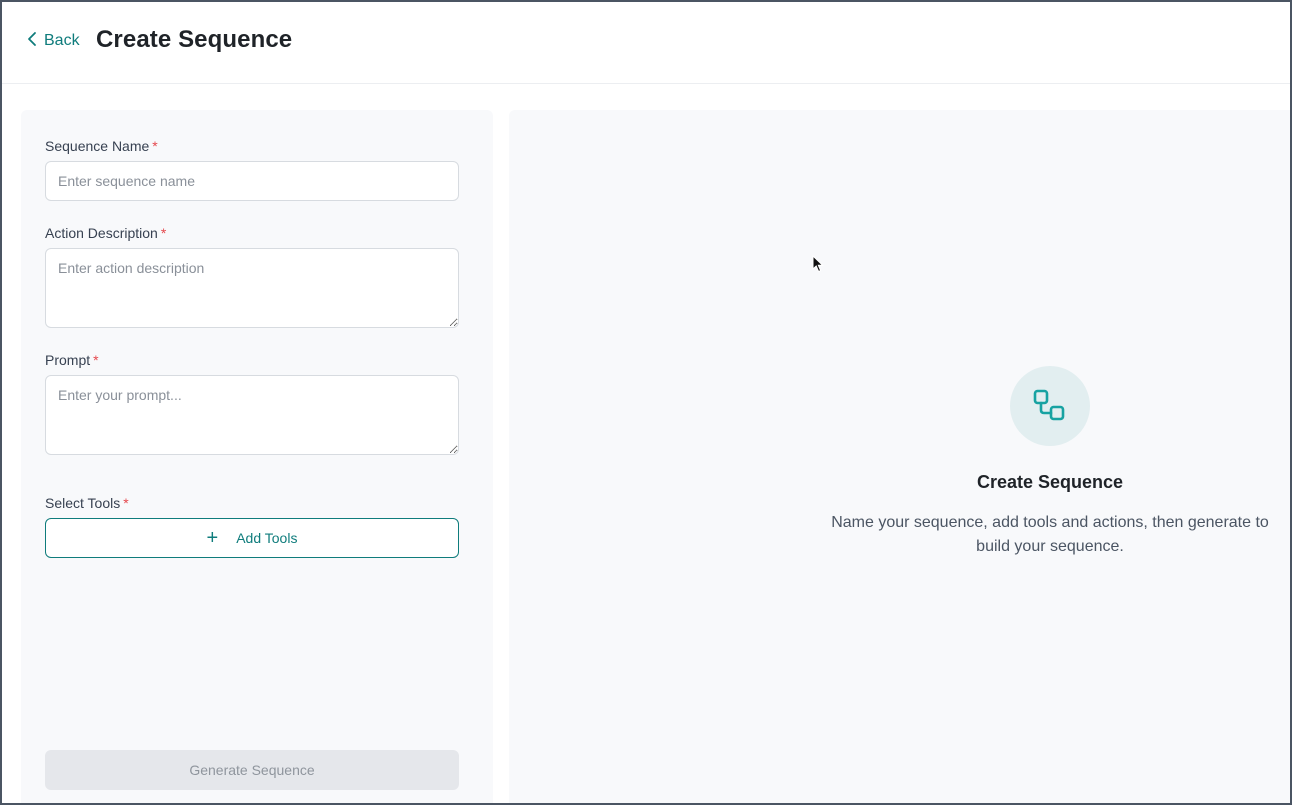 The height and width of the screenshot is (805, 1292). I want to click on sequence-name-input, so click(252, 181).